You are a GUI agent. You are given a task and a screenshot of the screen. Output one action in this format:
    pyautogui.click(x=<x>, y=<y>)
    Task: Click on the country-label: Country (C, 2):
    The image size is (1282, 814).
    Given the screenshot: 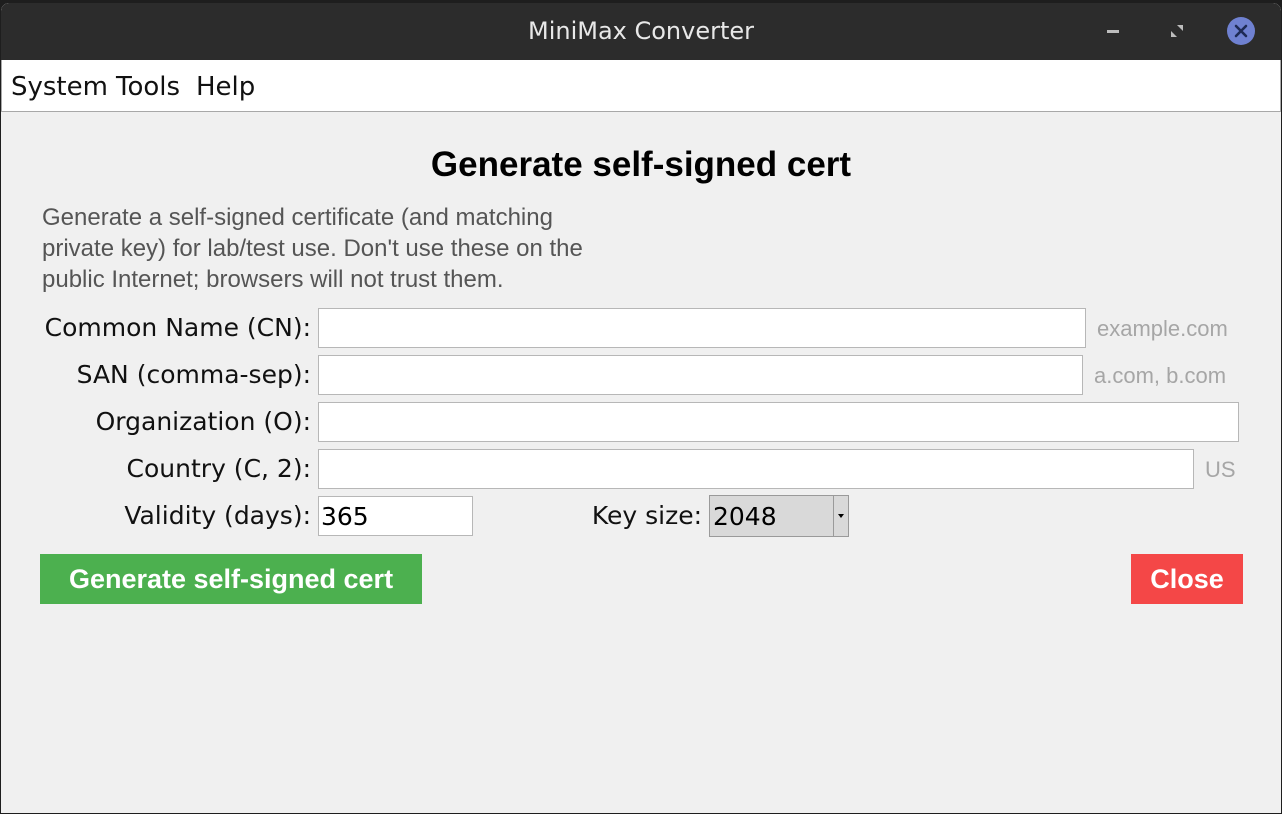 What is the action you would take?
    pyautogui.click(x=218, y=468)
    